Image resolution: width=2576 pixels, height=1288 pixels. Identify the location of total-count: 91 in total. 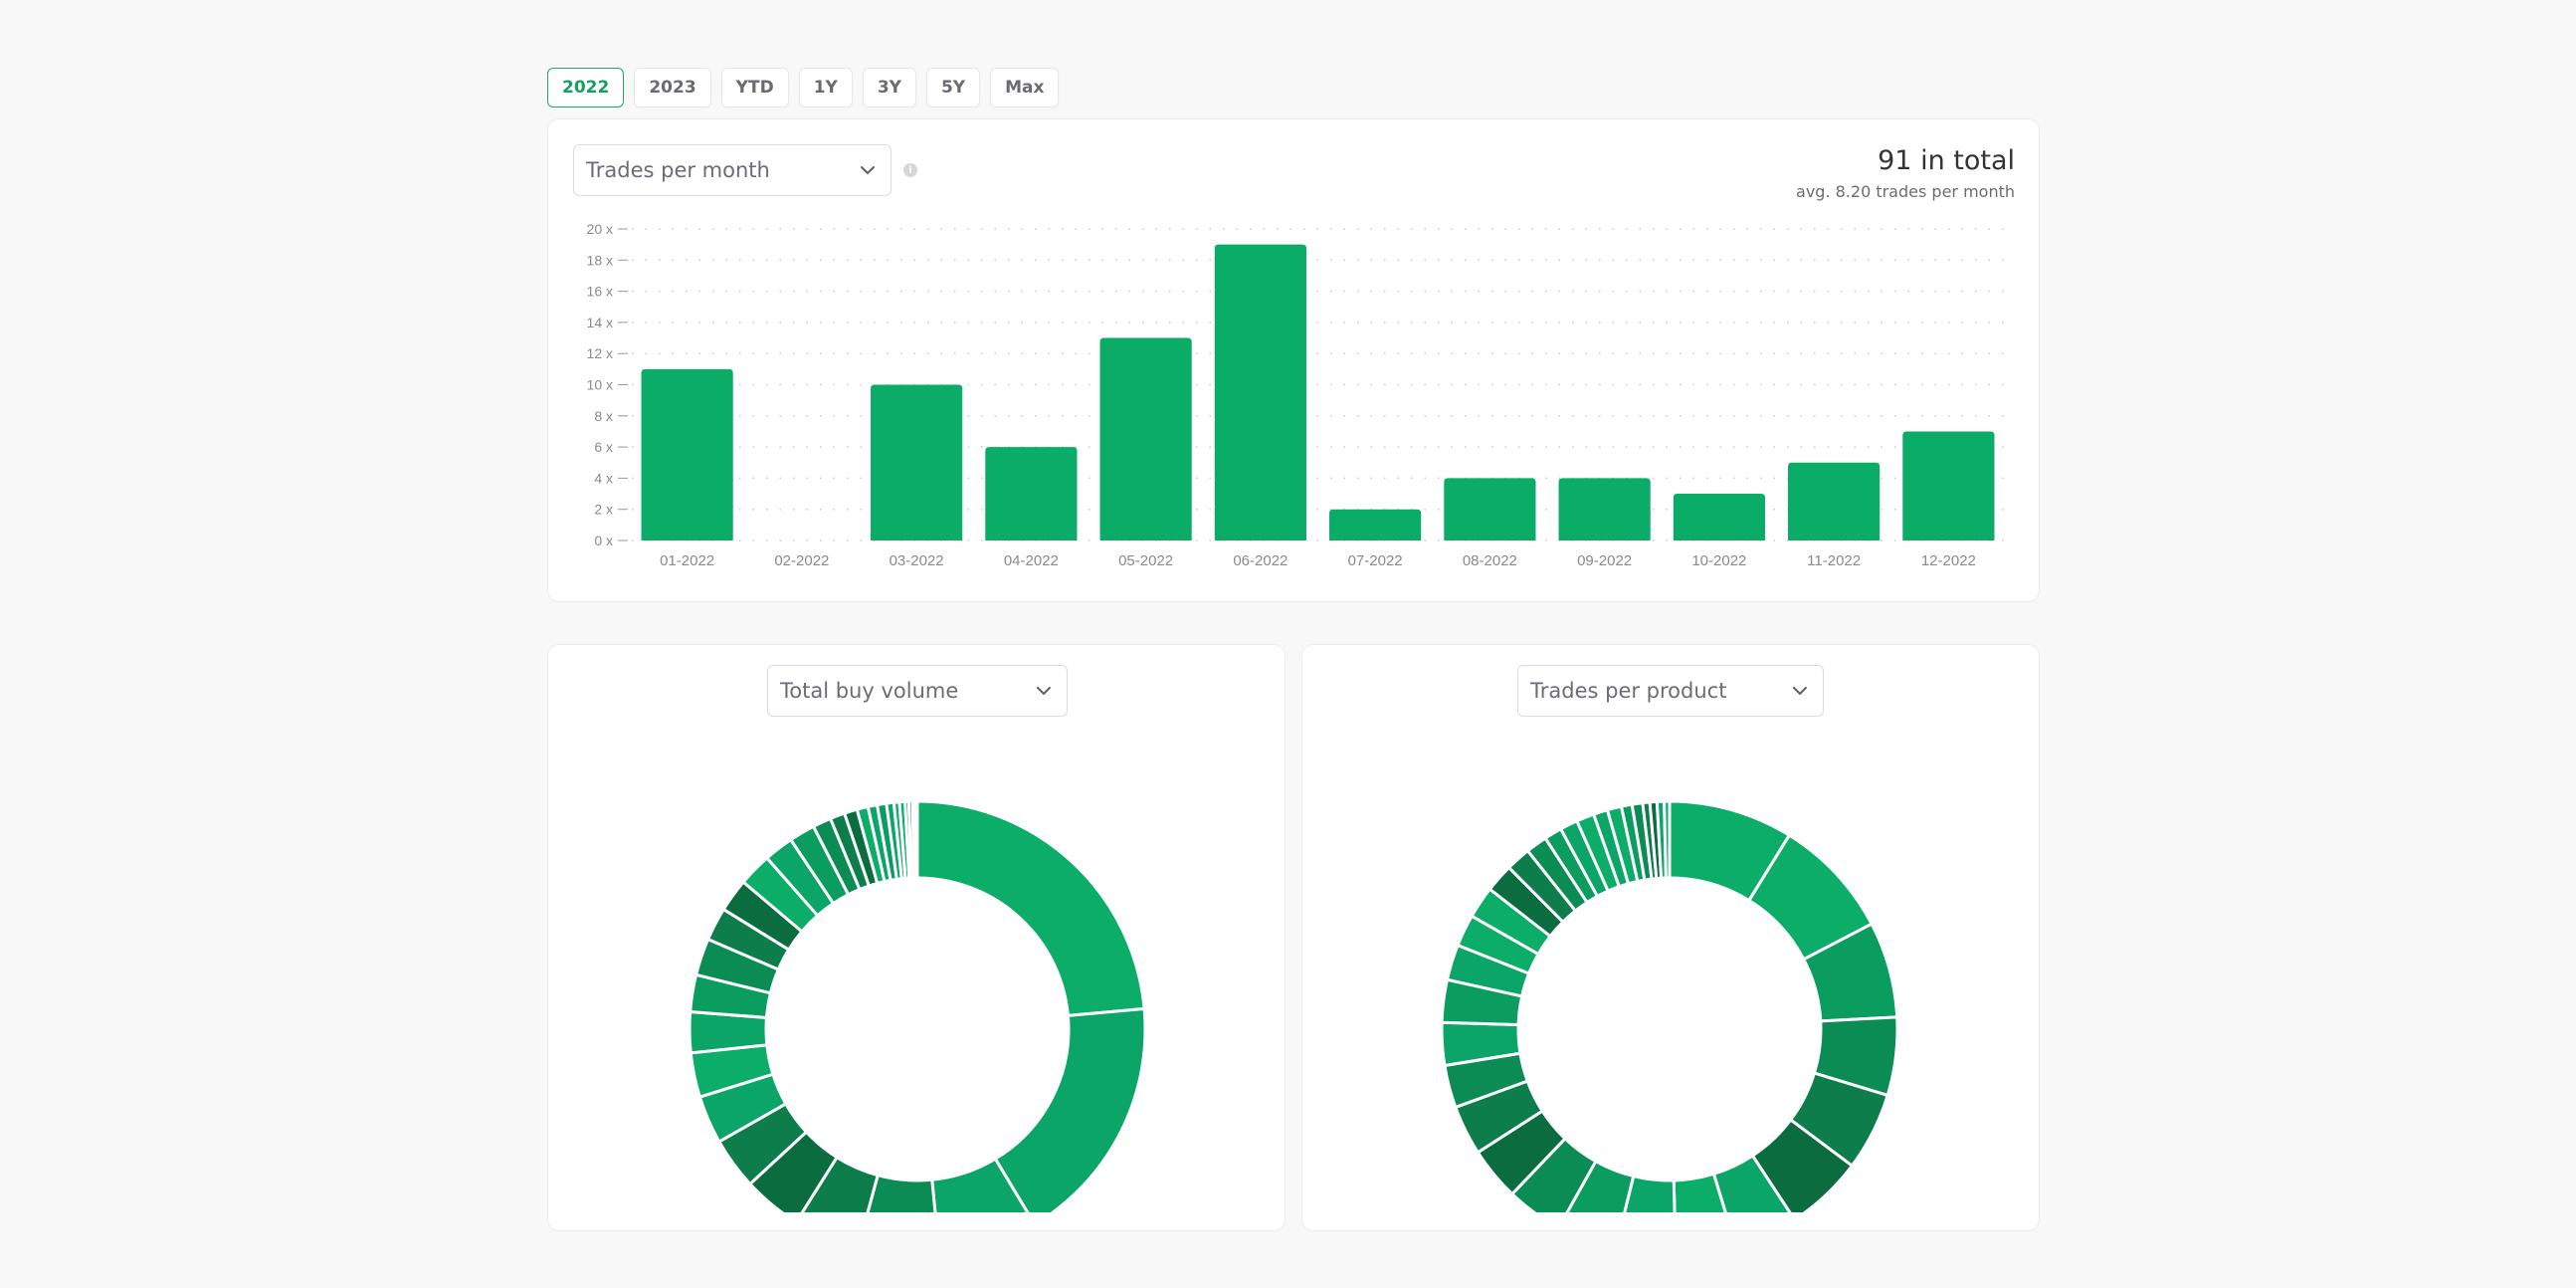
(1946, 160).